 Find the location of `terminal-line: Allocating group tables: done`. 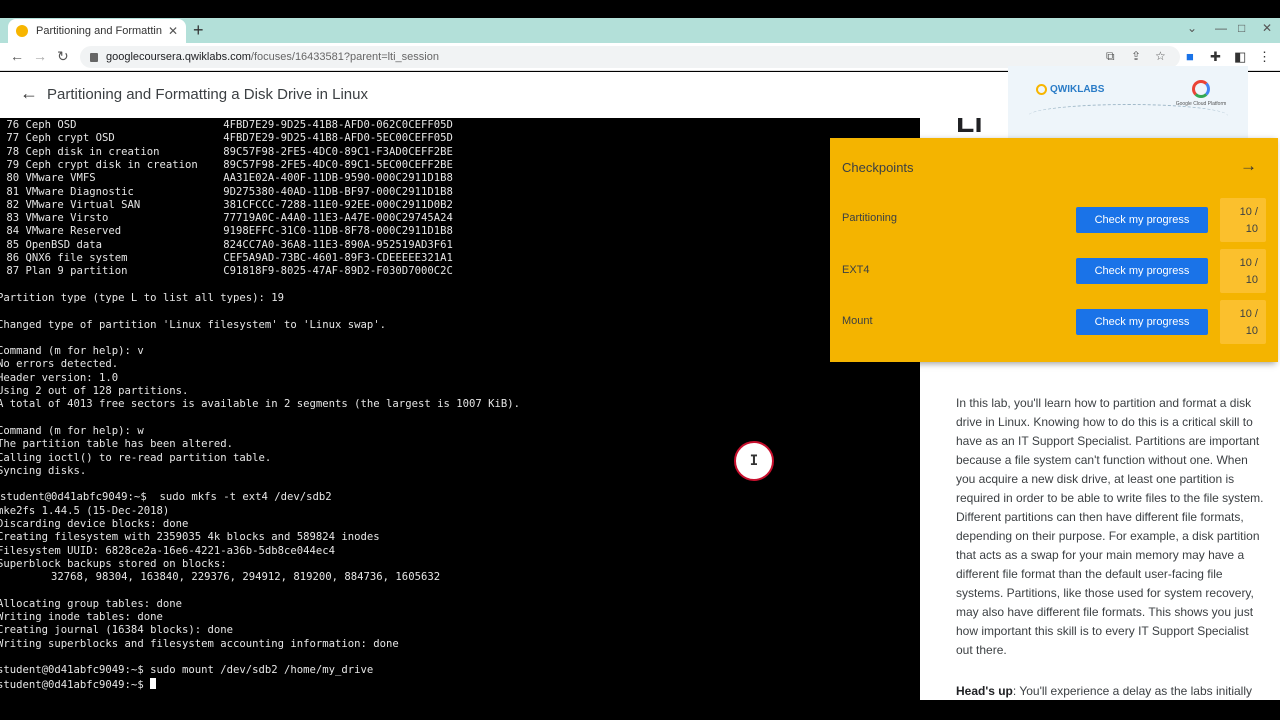

terminal-line: Allocating group tables: done is located at coordinates (91, 603).